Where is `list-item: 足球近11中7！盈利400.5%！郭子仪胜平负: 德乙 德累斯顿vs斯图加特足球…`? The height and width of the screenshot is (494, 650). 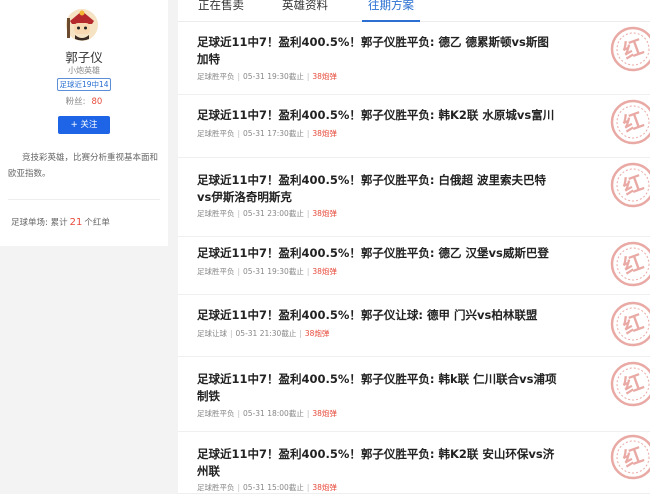 list-item: 足球近11中7！盈利400.5%！郭子仪胜平负: 德乙 德累斯顿vs斯图加特足球… is located at coordinates (414, 58).